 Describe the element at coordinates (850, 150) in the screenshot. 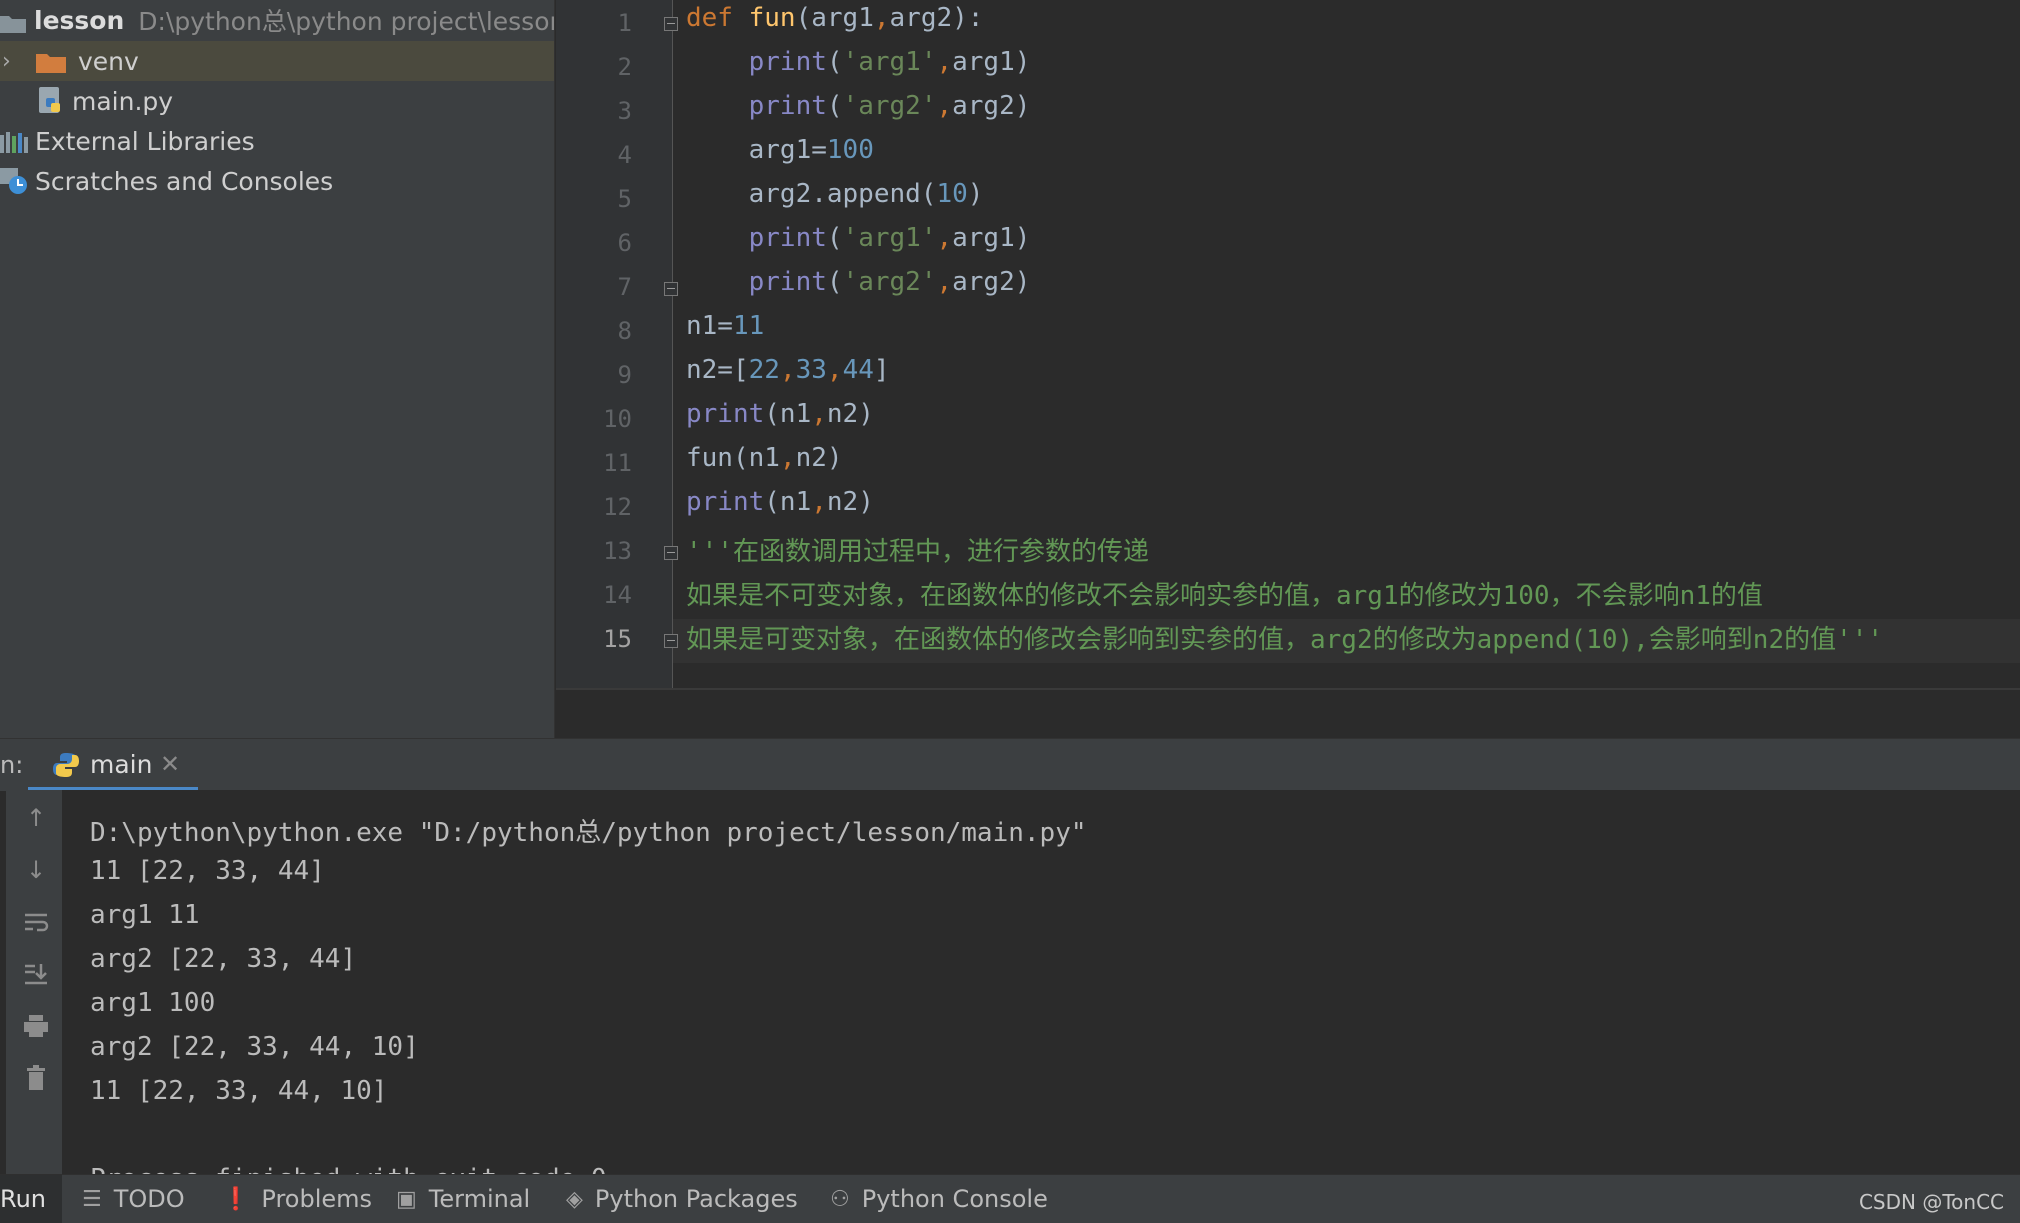

I see `code-token: 100` at that location.